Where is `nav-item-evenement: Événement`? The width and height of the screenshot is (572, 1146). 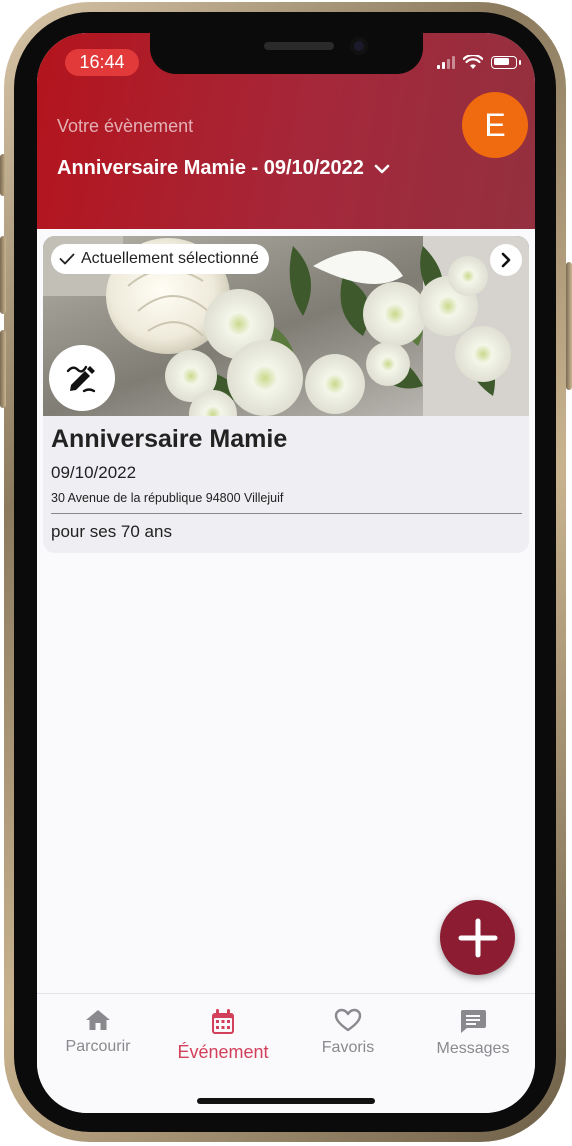
nav-item-evenement: Événement is located at coordinates (223, 1035).